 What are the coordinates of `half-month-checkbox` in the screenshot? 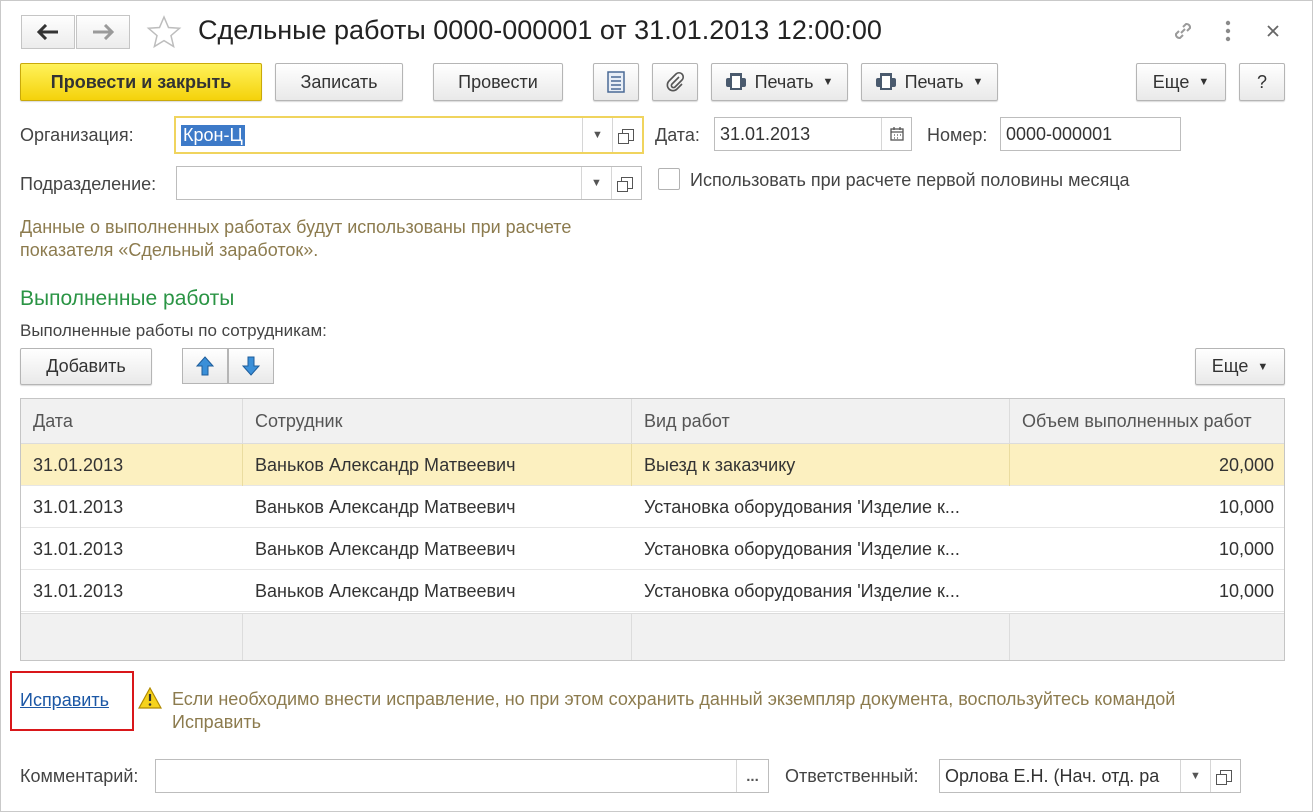 It's located at (669, 179).